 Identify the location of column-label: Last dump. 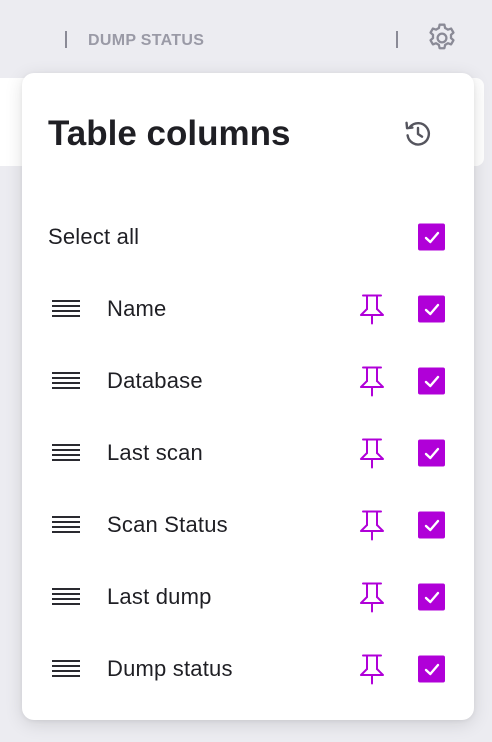
(159, 596).